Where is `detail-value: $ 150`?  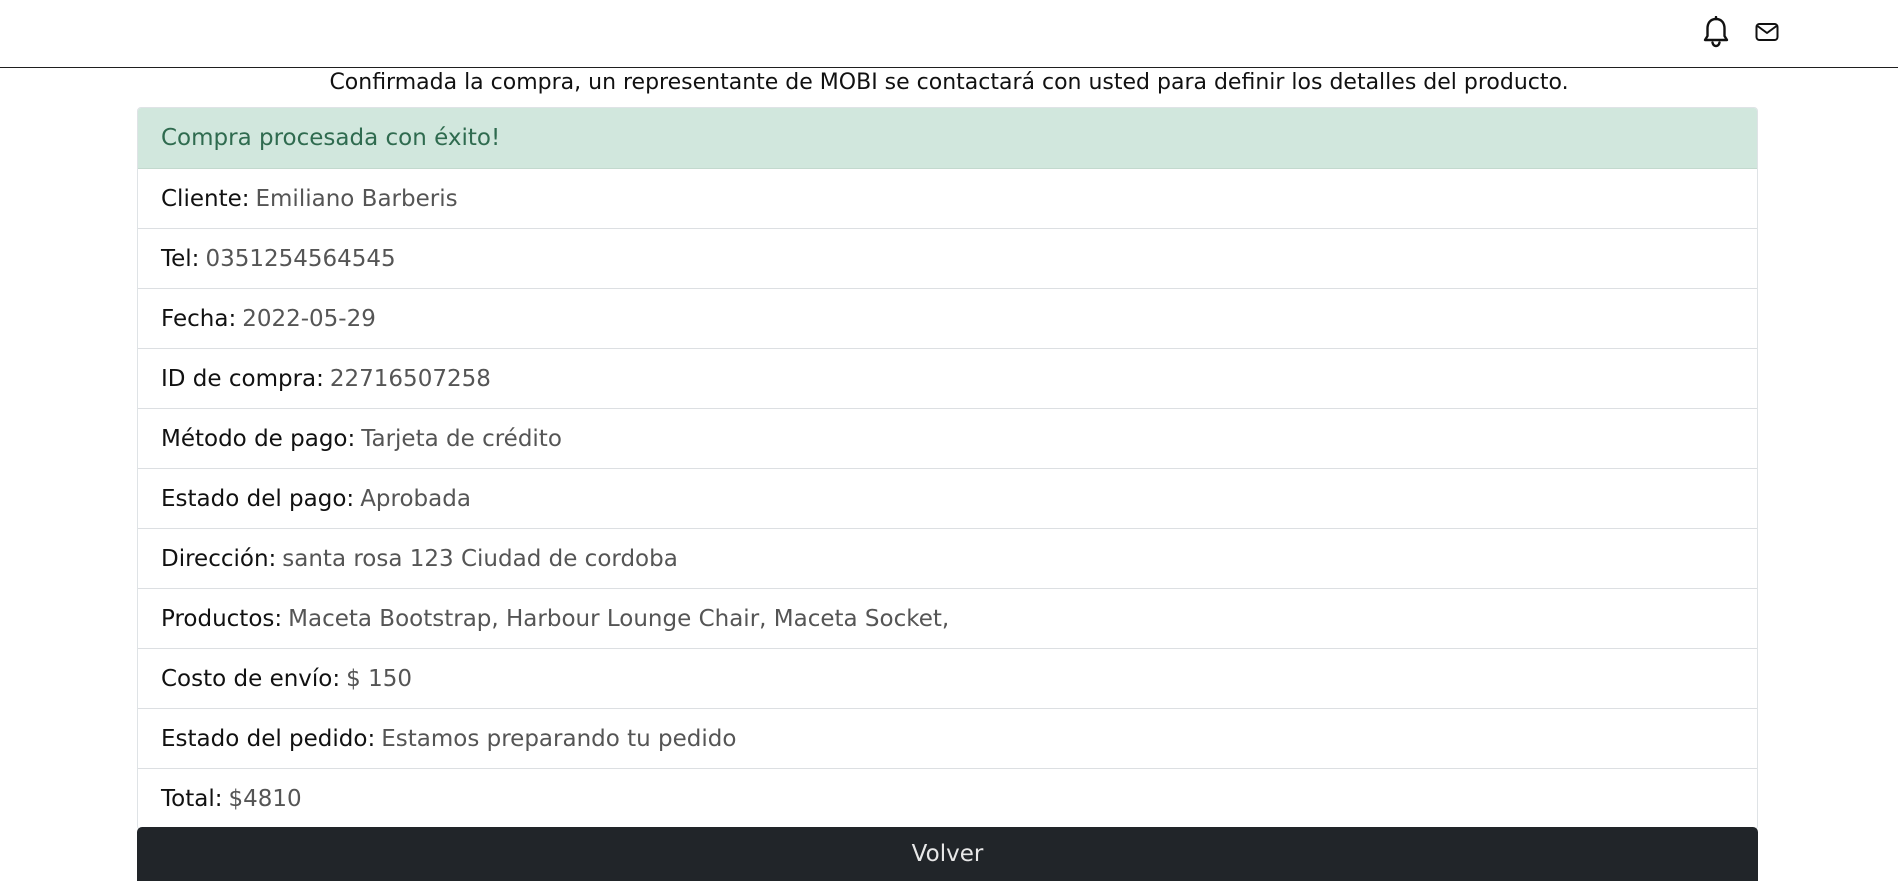
detail-value: $ 150 is located at coordinates (379, 678).